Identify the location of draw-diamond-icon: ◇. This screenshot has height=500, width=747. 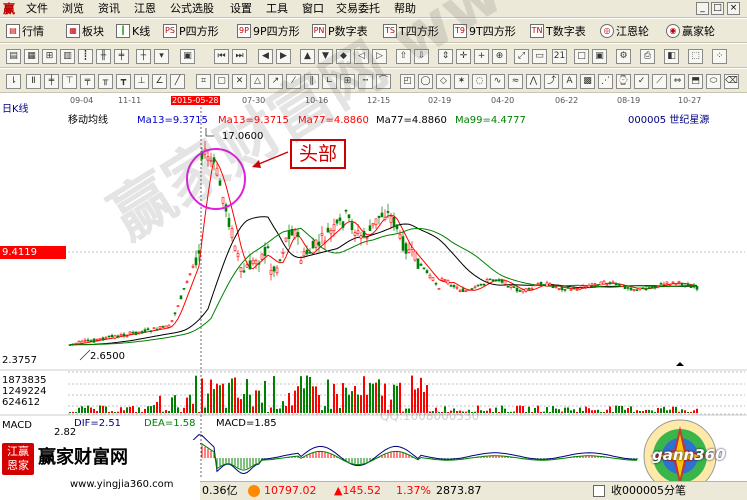
(443, 81).